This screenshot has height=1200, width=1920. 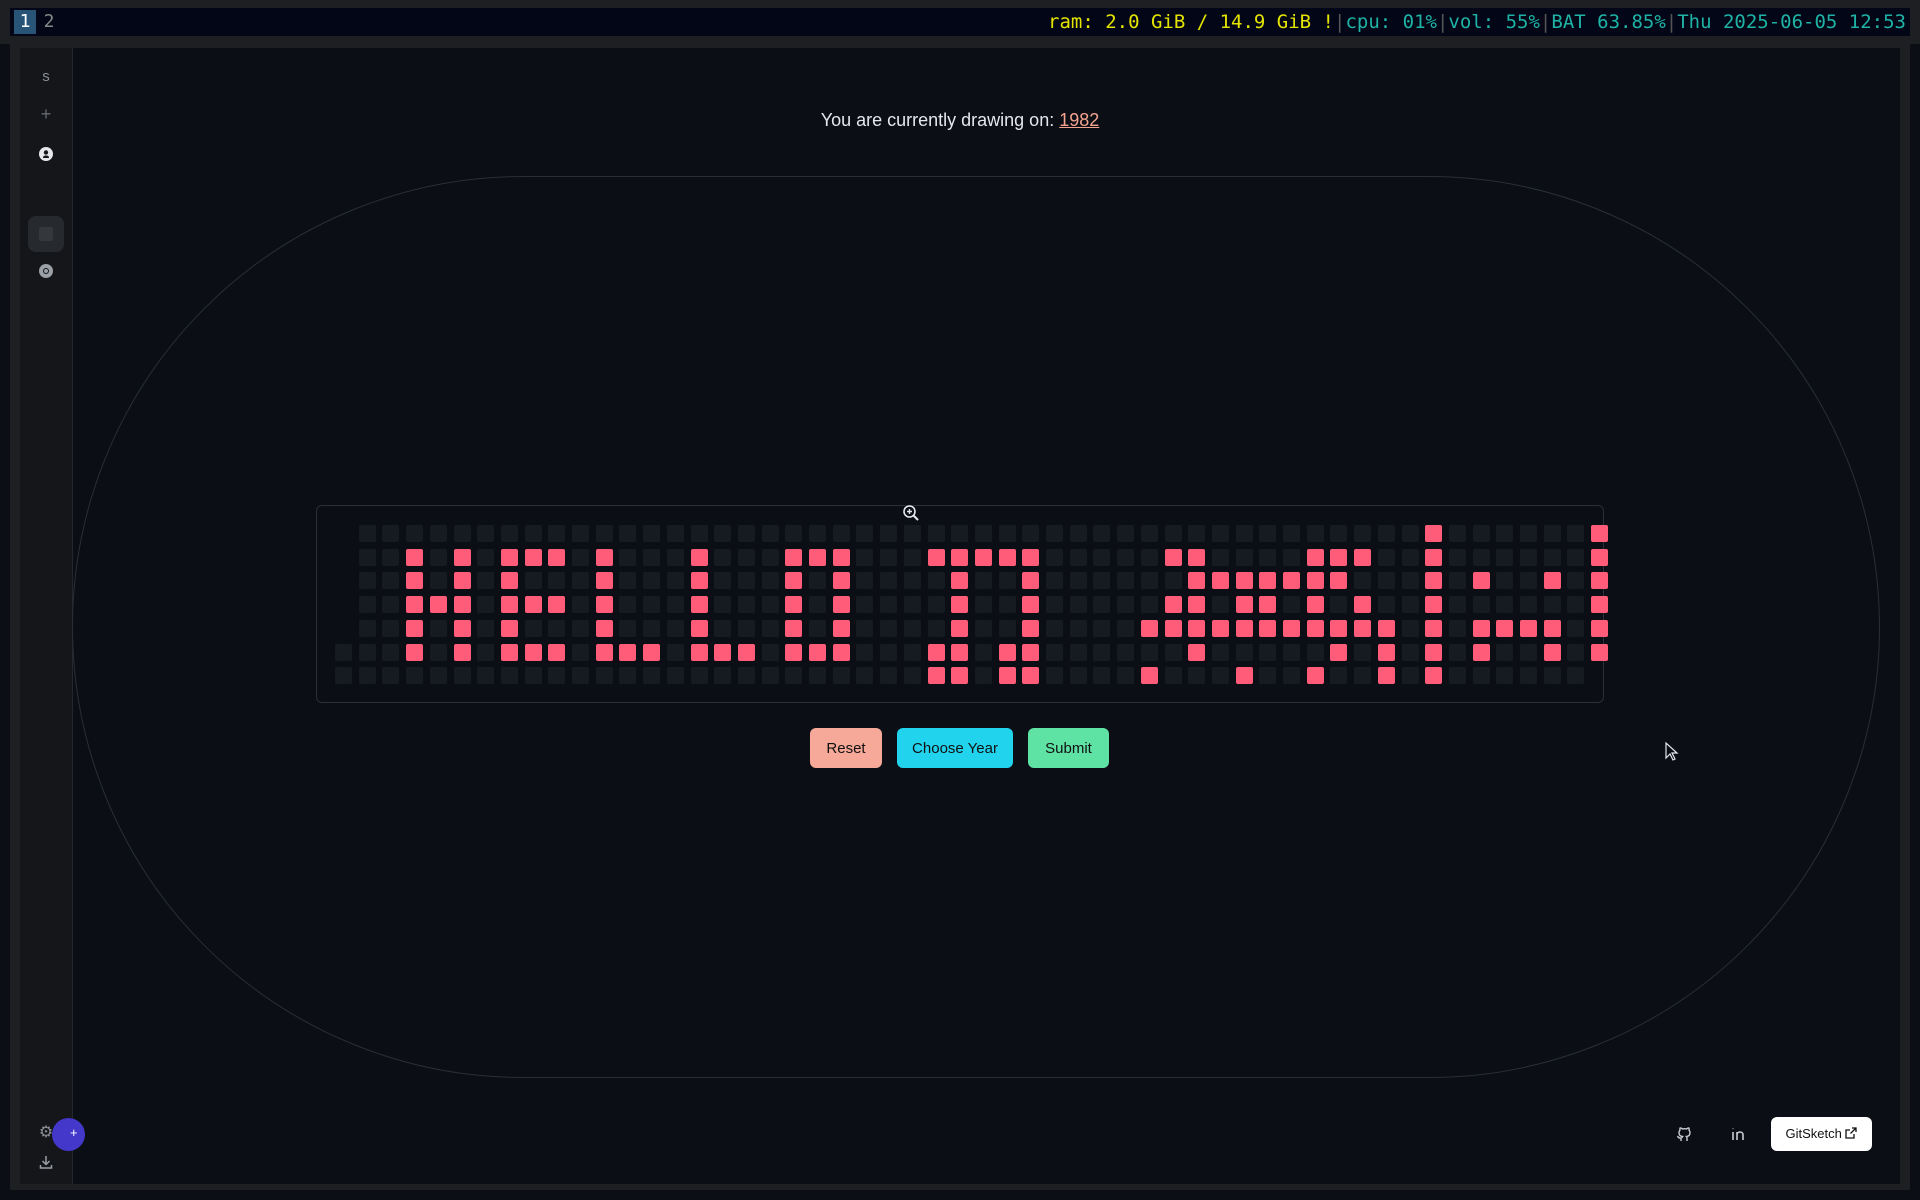 What do you see at coordinates (846, 748) in the screenshot?
I see `reset-button: Reset` at bounding box center [846, 748].